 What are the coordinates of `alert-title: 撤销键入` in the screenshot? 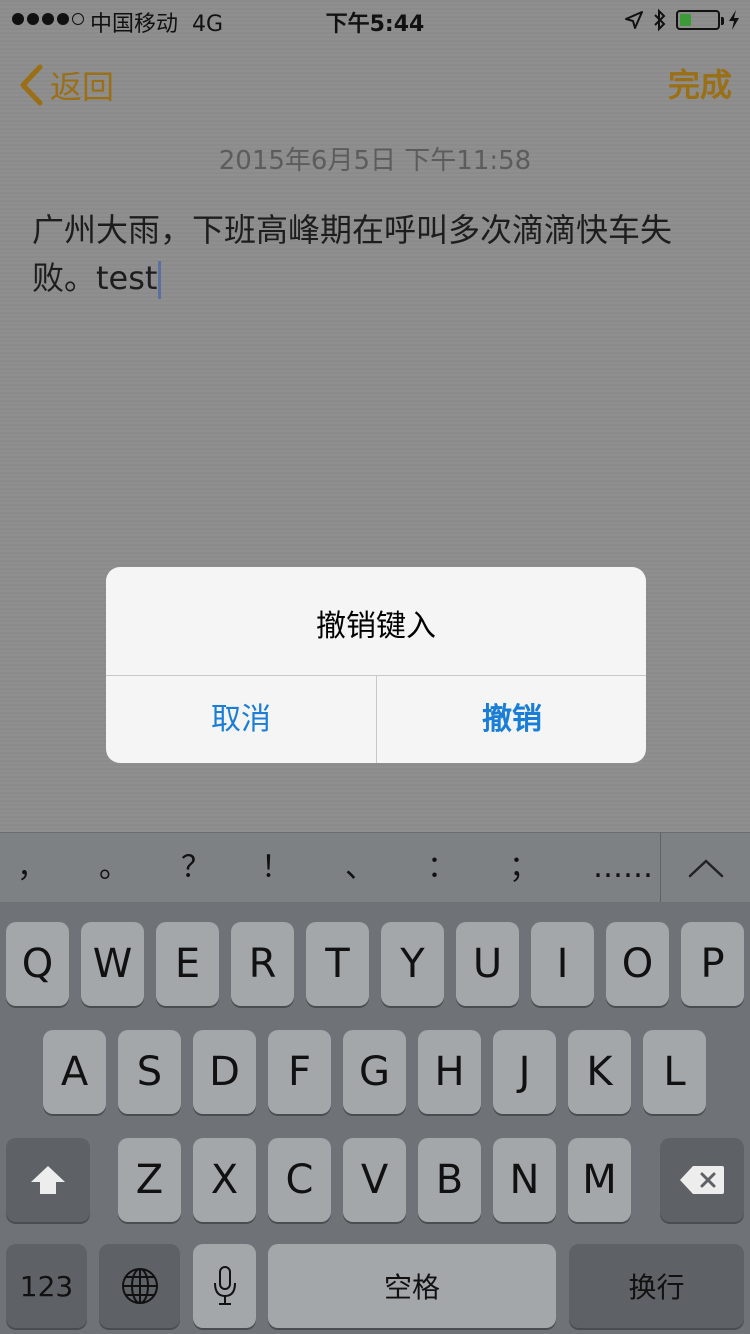 It's located at (376, 626).